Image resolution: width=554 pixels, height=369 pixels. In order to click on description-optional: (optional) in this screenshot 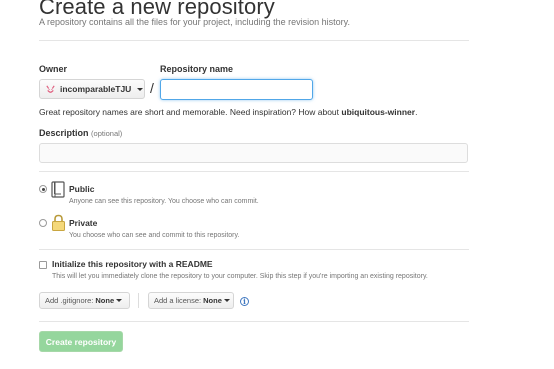, I will do `click(107, 133)`.